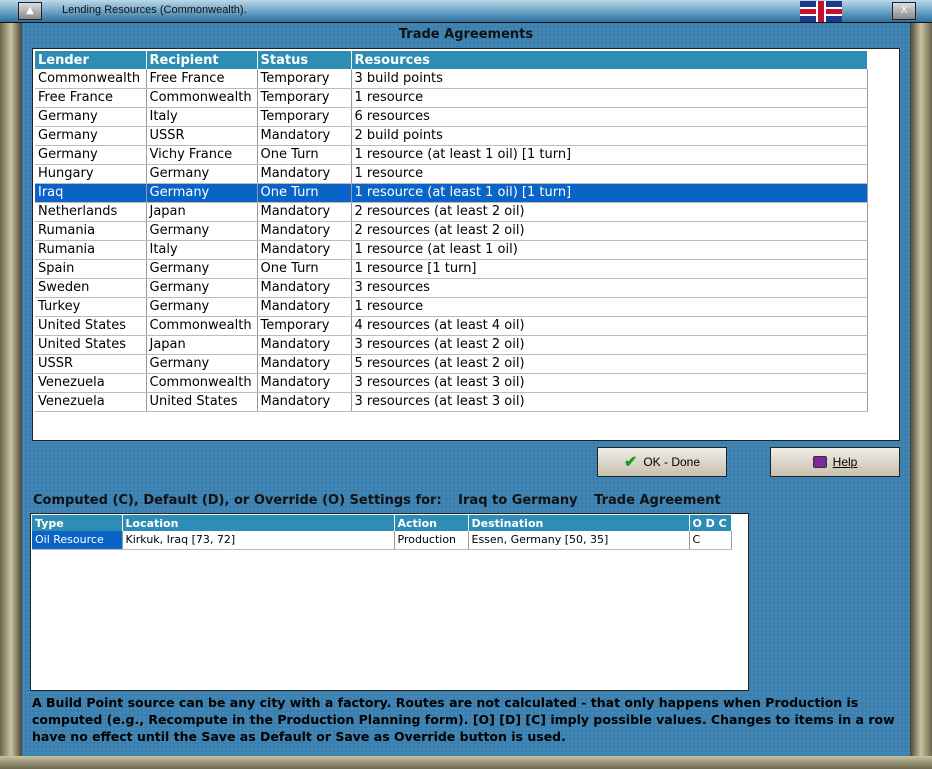 The height and width of the screenshot is (769, 932). I want to click on table-cell: 4 resources (at least 4 oil), so click(609, 326).